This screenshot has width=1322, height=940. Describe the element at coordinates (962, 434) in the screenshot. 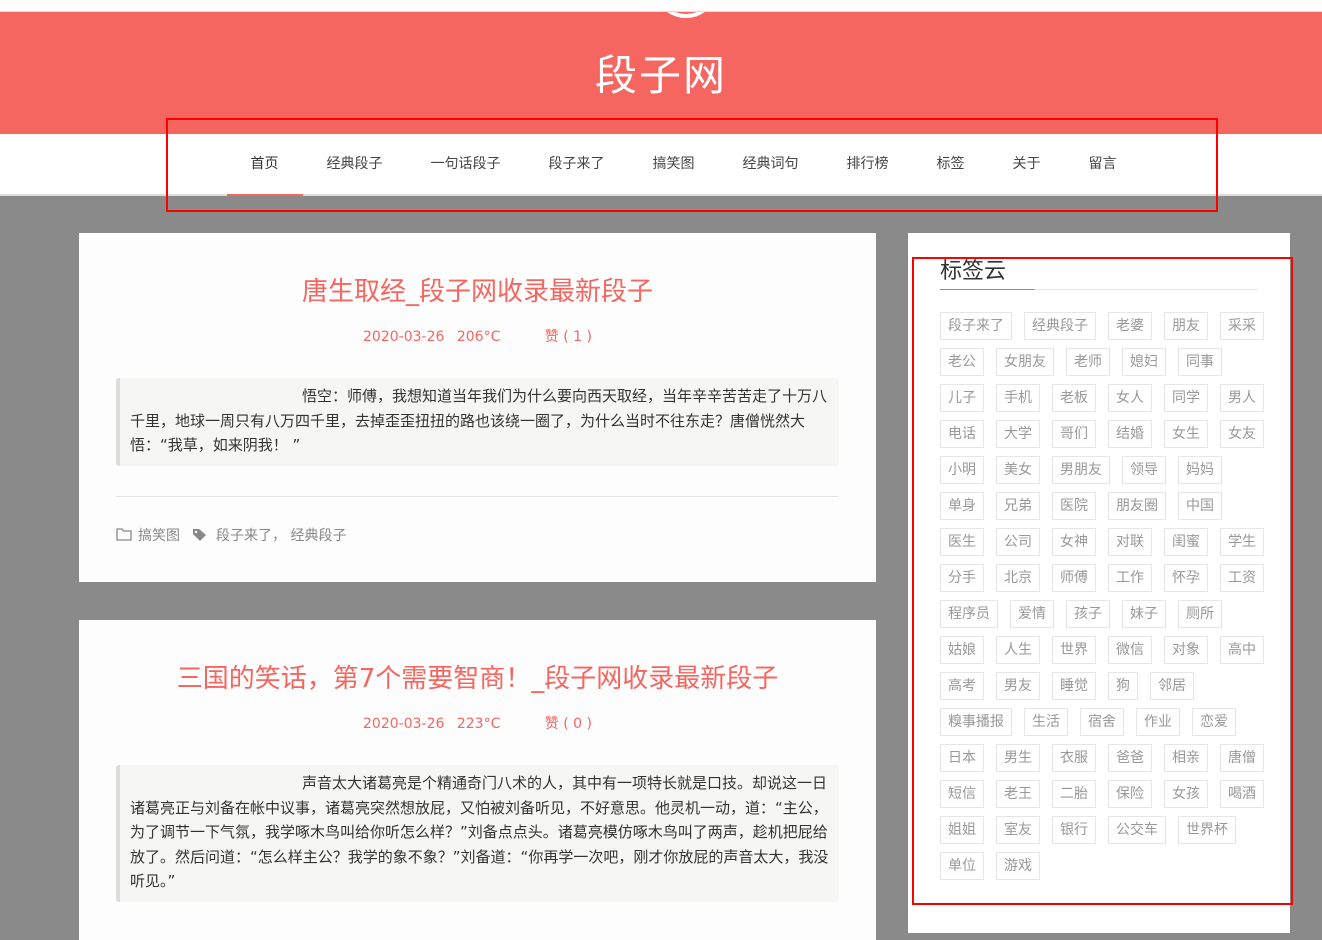

I see `tag-link: 电话` at that location.